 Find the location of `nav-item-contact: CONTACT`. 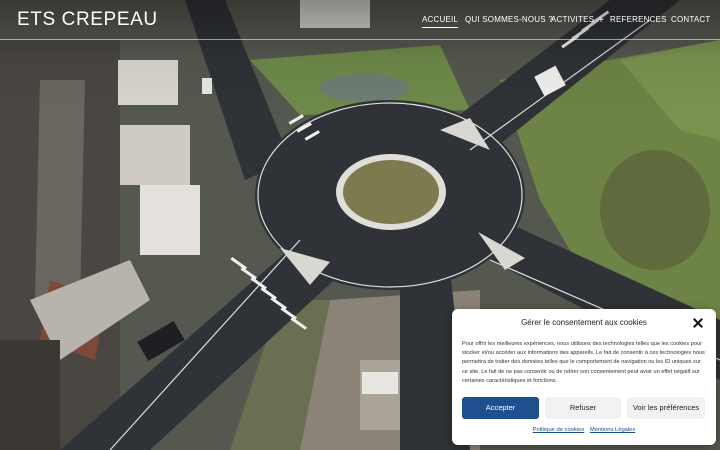

nav-item-contact: CONTACT is located at coordinates (690, 20).